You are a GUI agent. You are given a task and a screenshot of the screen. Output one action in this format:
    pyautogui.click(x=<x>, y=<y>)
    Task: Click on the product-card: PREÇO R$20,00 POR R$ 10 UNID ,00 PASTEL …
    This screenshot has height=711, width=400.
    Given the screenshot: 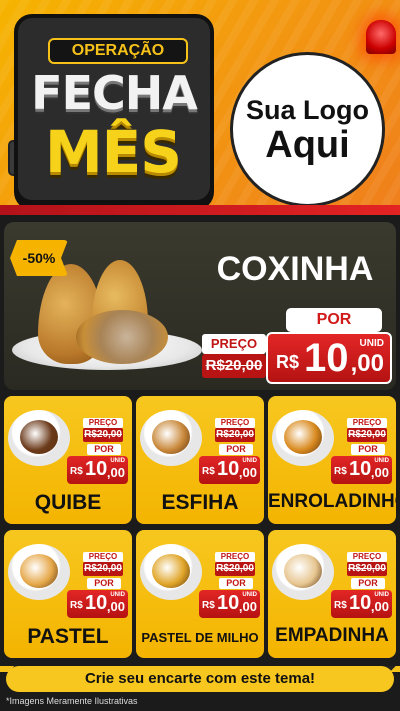 What is the action you would take?
    pyautogui.click(x=200, y=594)
    